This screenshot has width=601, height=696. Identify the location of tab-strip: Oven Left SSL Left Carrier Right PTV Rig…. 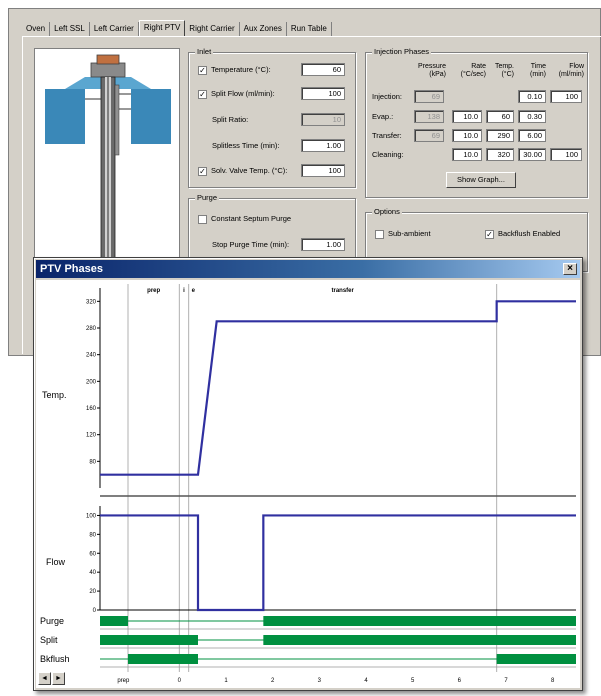
(177, 28).